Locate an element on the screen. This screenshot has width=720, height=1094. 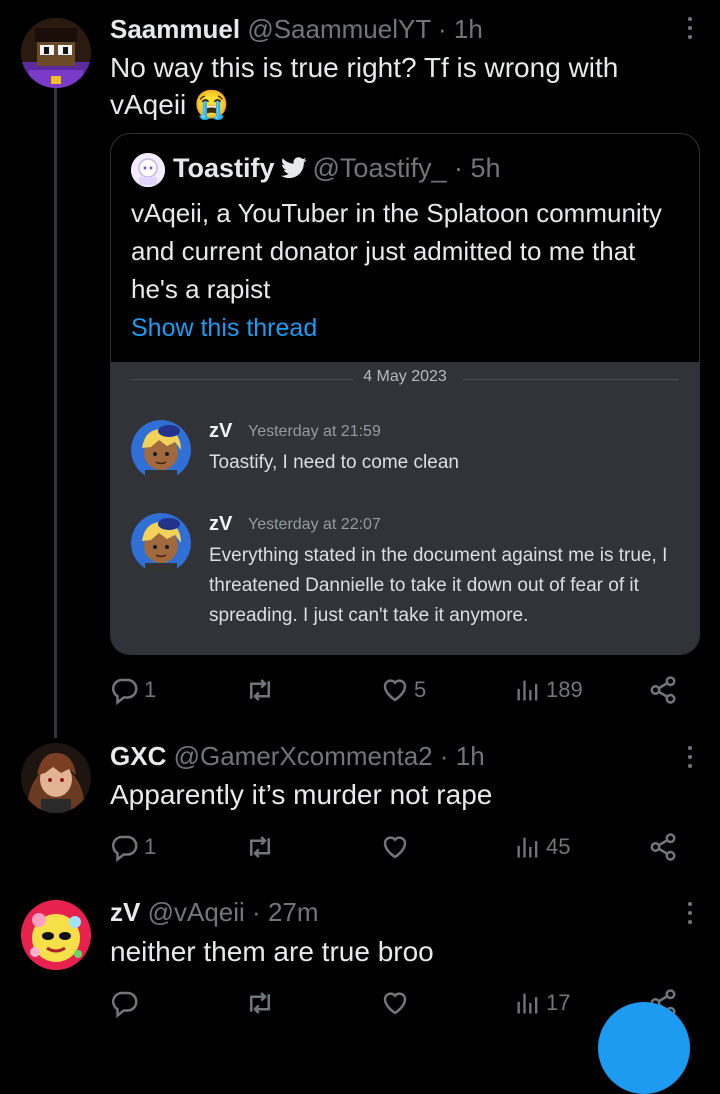
tweet-header: zV @vAqeii · 27m is located at coordinates (214, 912).